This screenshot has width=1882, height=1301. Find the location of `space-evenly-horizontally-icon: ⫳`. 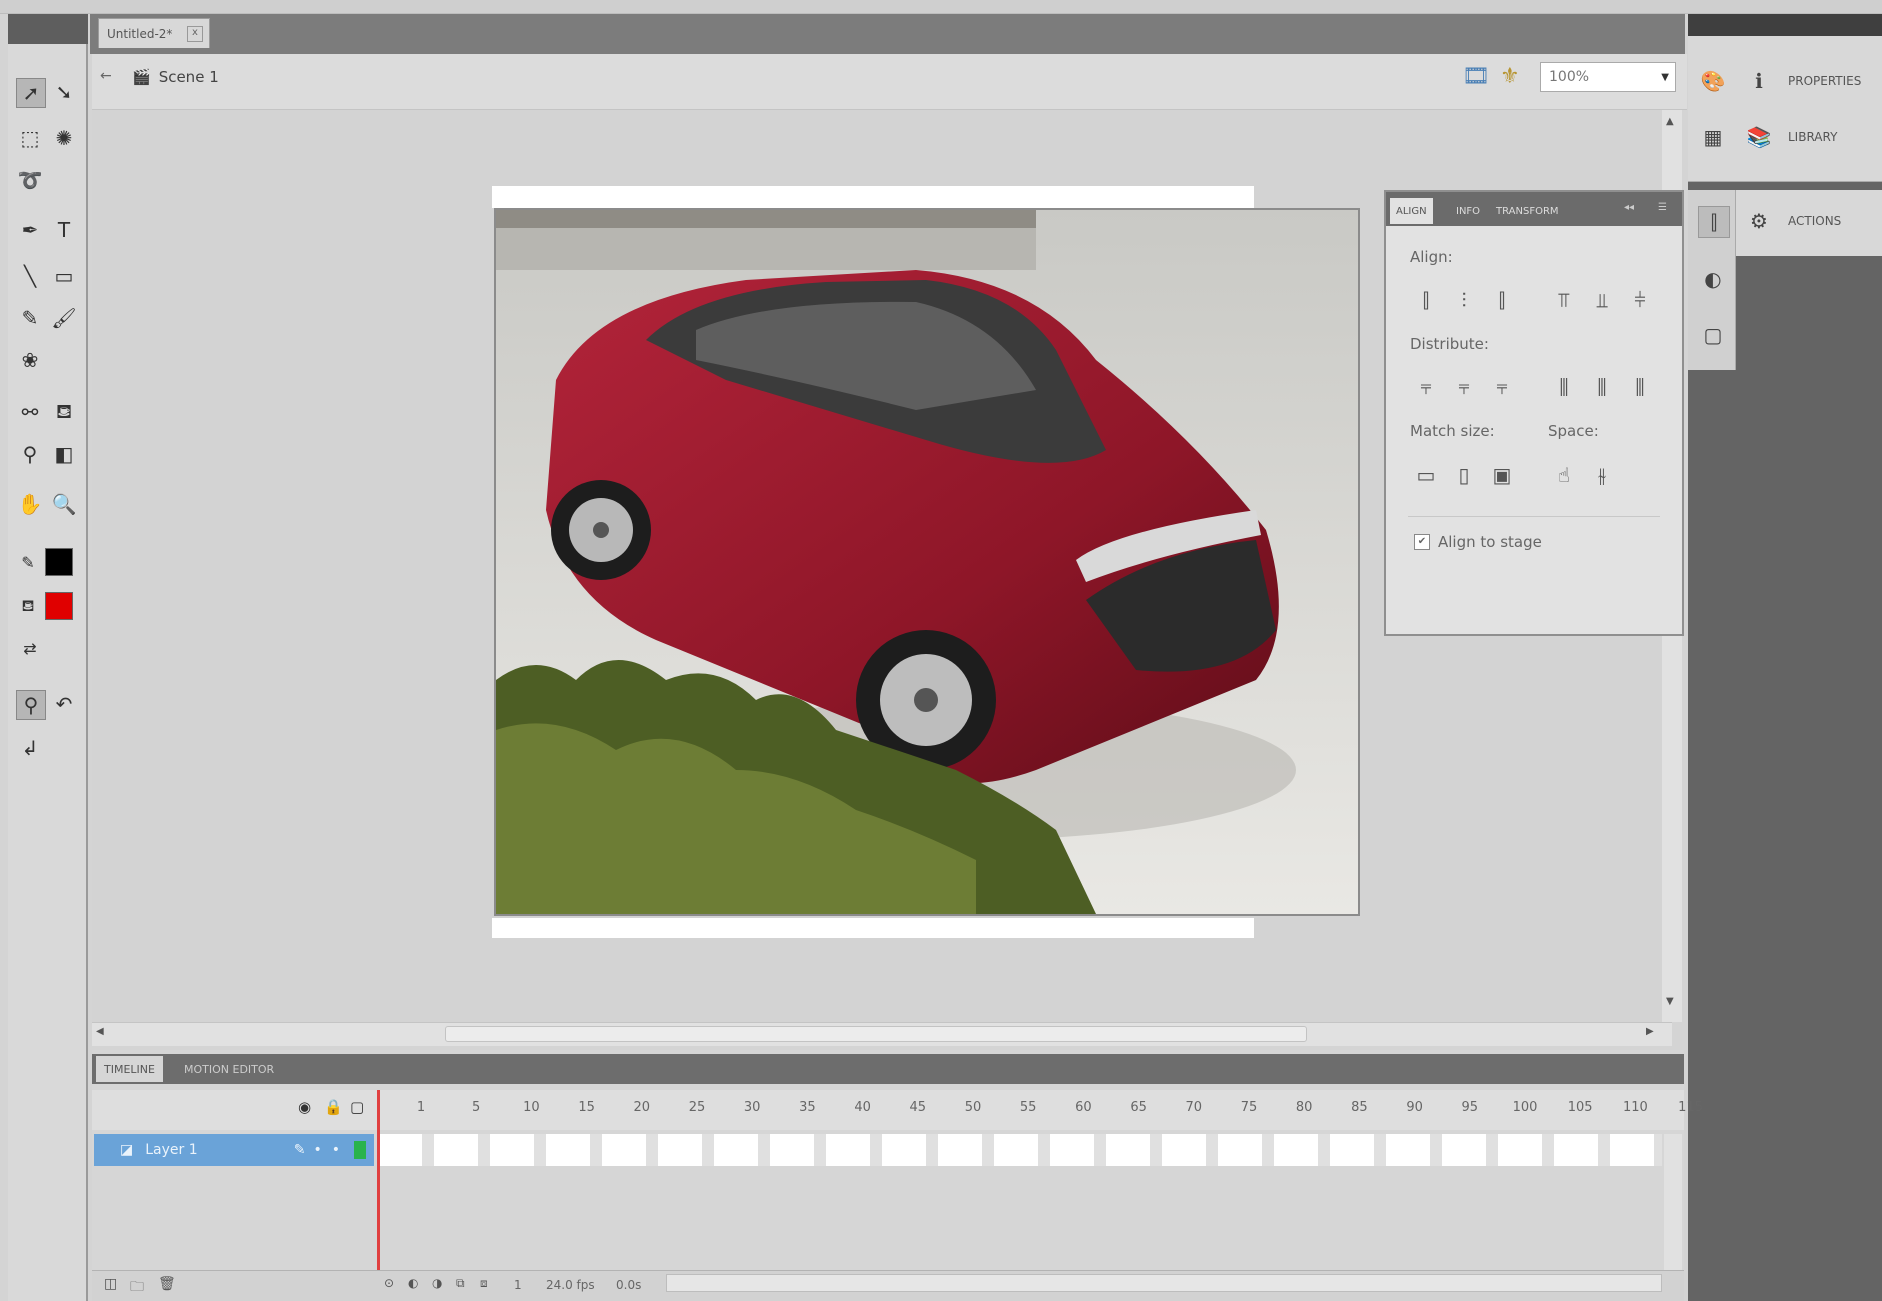

space-evenly-horizontally-icon: ⫳ is located at coordinates (1602, 475).